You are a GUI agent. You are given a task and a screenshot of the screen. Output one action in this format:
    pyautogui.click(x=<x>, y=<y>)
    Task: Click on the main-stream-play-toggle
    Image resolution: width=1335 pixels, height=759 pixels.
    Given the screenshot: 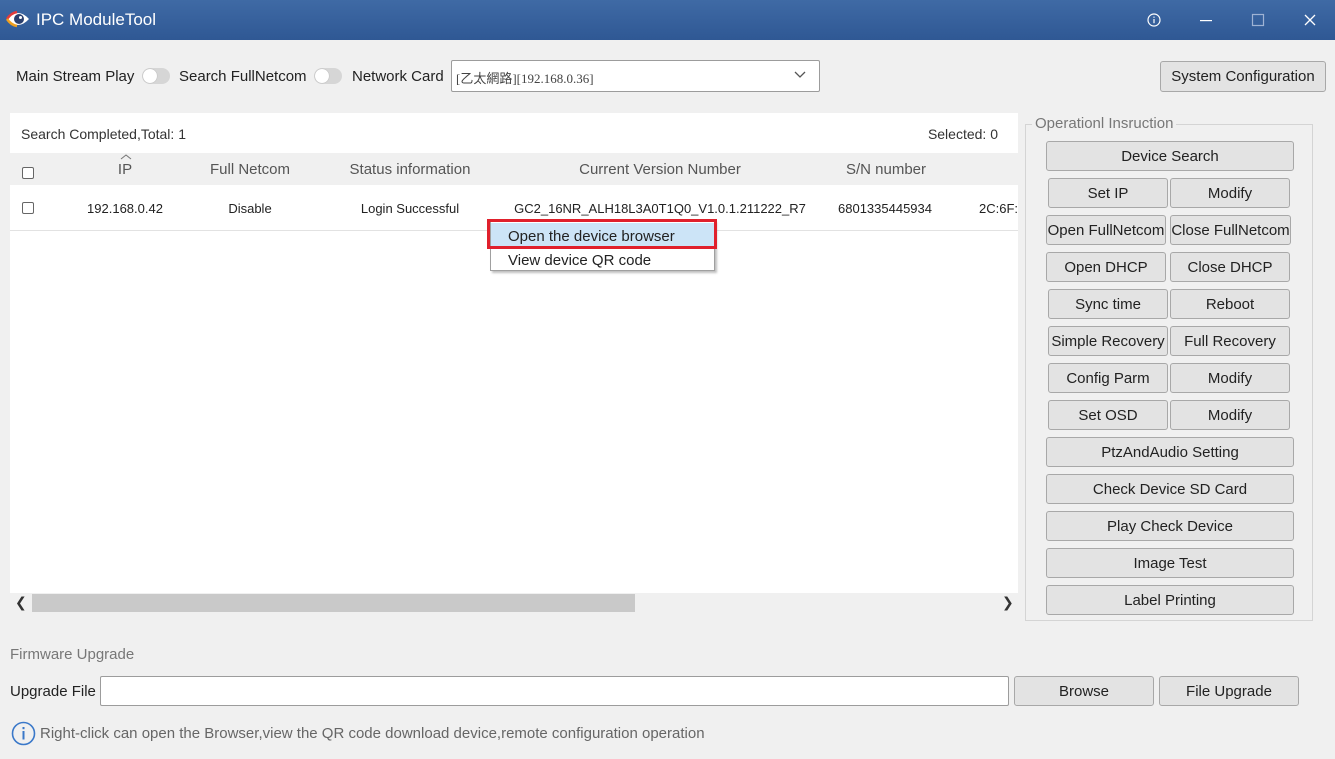 What is the action you would take?
    pyautogui.click(x=156, y=76)
    